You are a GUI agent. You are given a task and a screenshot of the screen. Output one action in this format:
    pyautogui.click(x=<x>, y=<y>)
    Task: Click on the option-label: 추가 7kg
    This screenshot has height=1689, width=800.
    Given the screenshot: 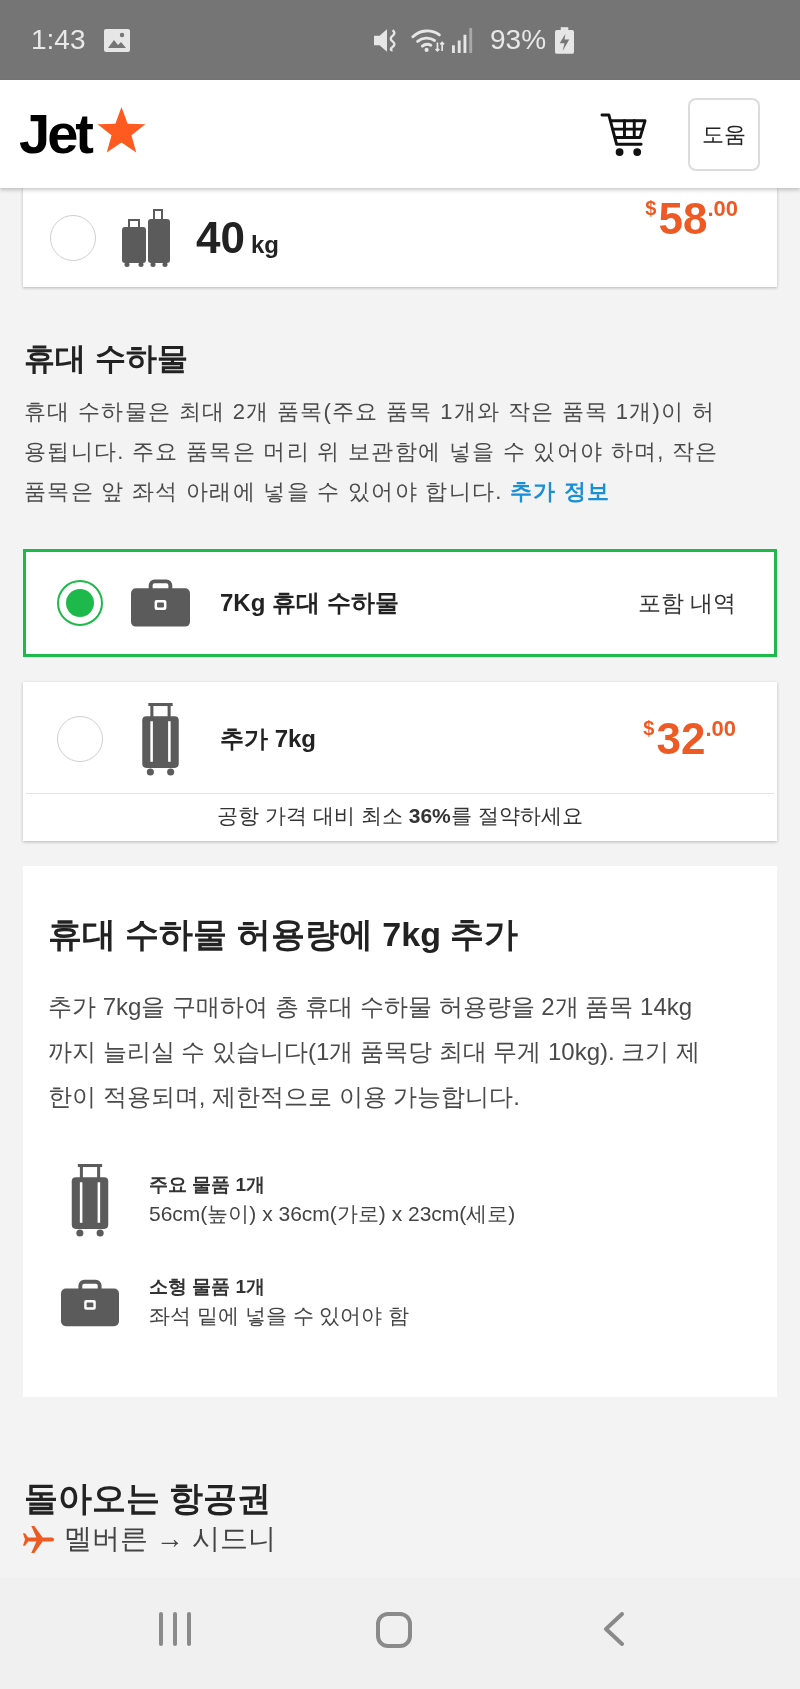 What is the action you would take?
    pyautogui.click(x=268, y=739)
    